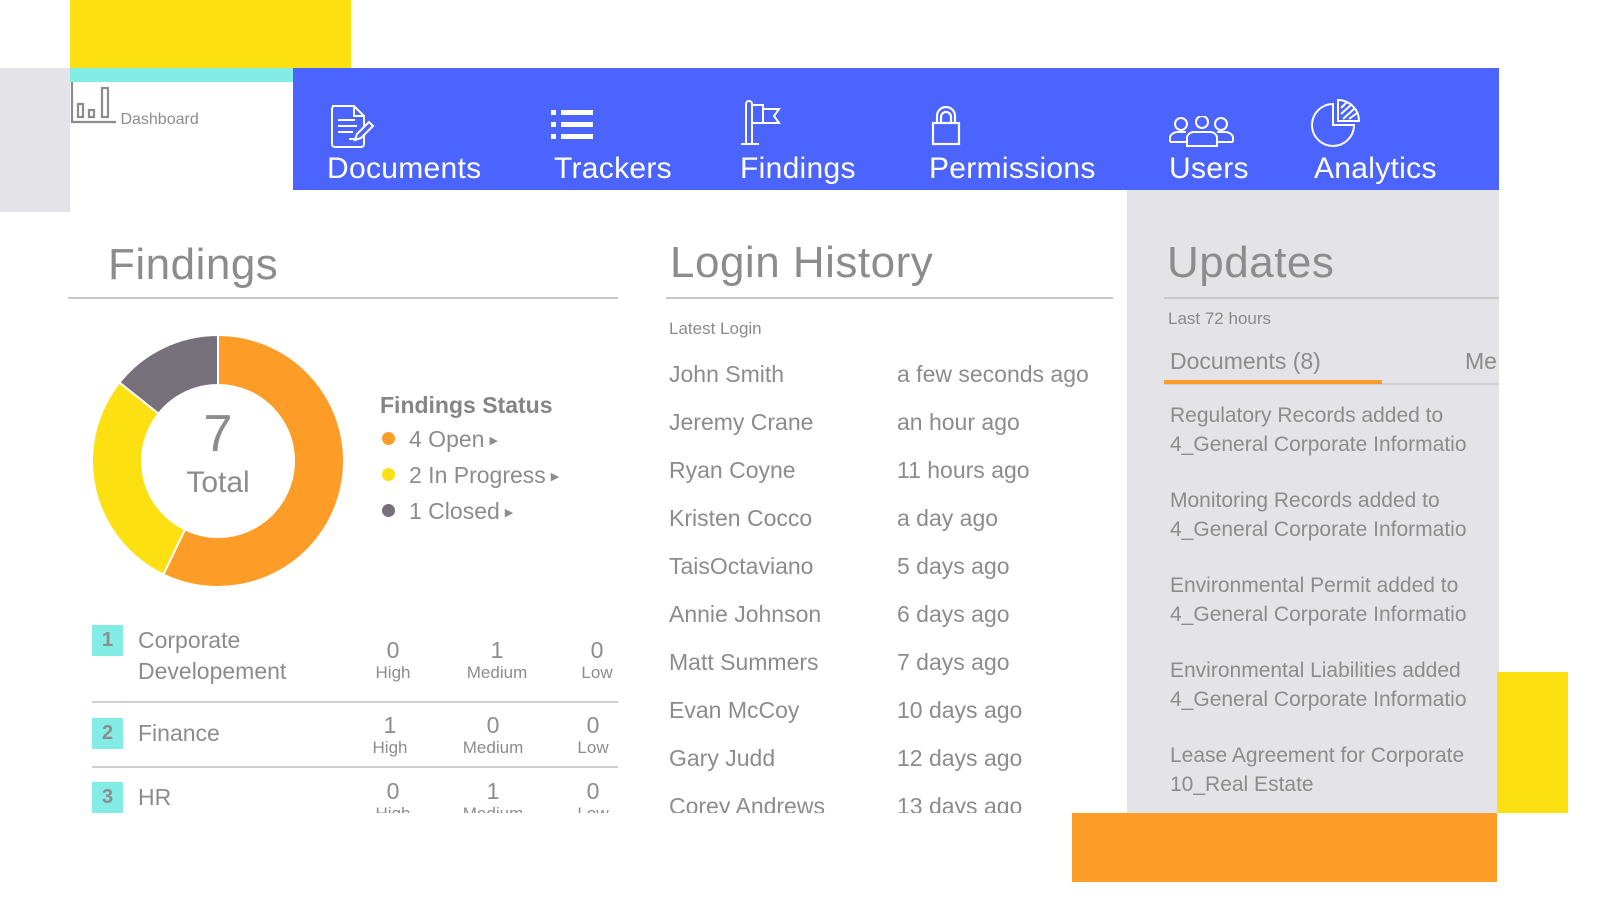 This screenshot has width=1600, height=900. I want to click on update-title: Environmental Liabilities added, so click(1315, 670).